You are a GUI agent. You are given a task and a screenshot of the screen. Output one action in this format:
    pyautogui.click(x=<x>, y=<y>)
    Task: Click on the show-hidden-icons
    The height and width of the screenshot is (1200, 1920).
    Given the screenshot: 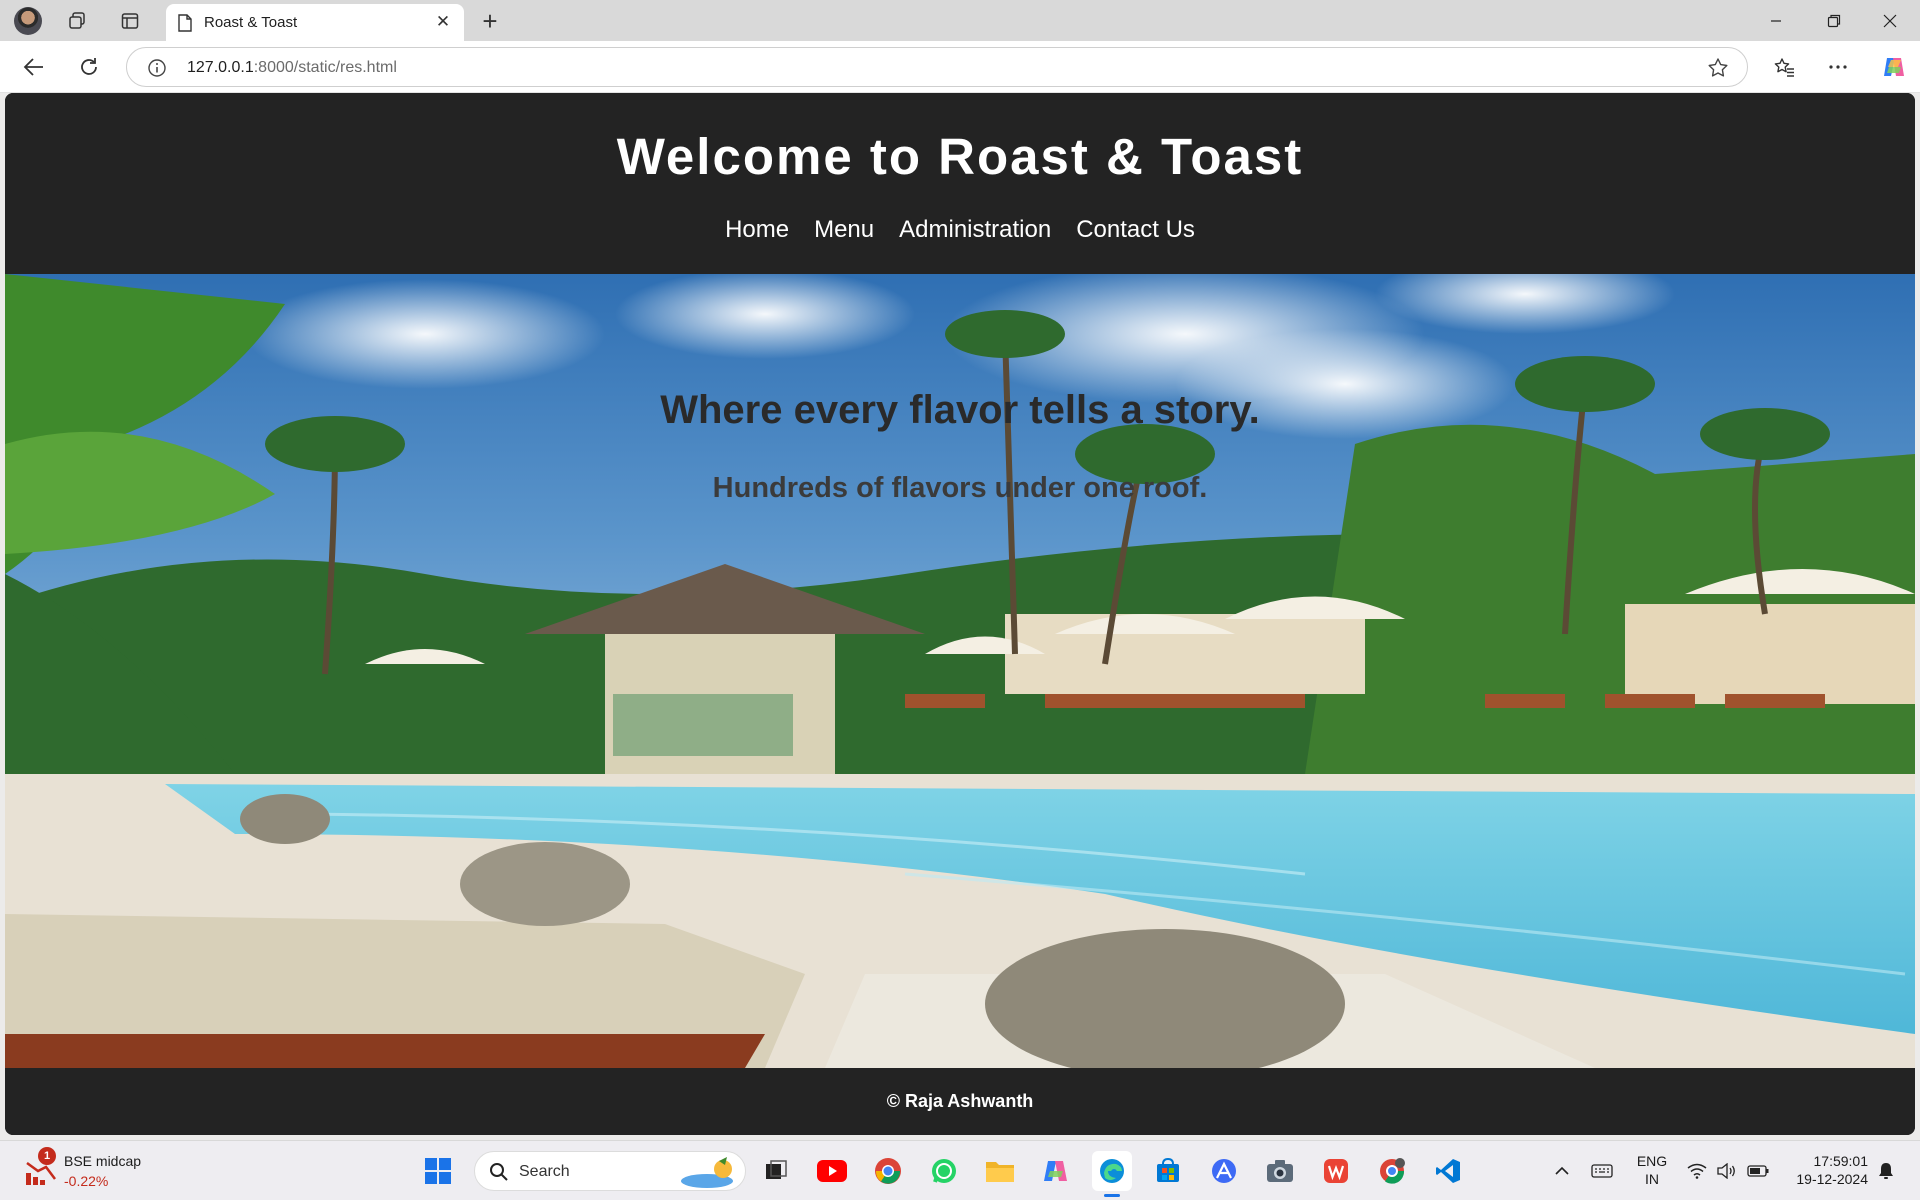 What is the action you would take?
    pyautogui.click(x=1562, y=1171)
    